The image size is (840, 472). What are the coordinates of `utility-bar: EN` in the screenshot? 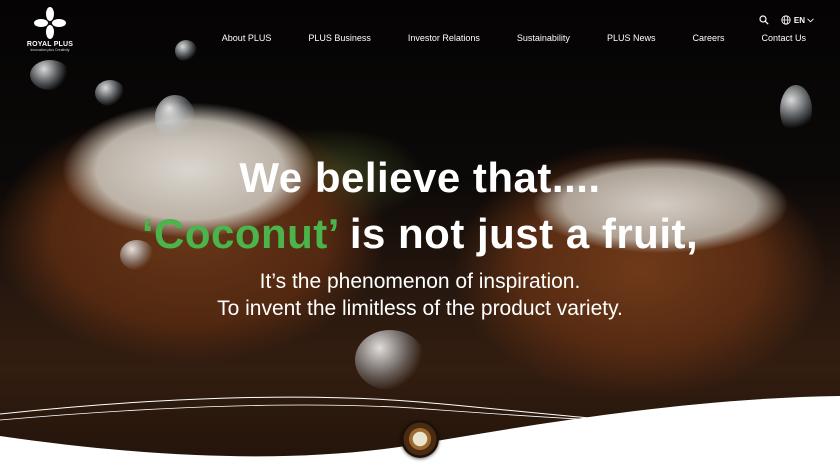 It's located at (786, 20).